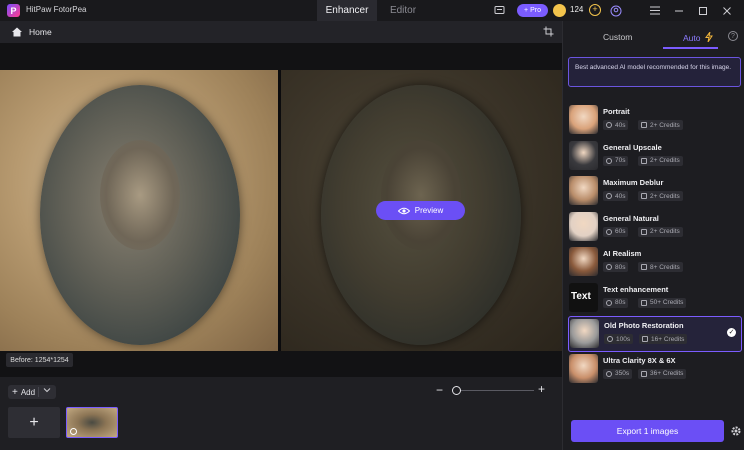 This screenshot has height=450, width=744. What do you see at coordinates (663, 339) in the screenshot?
I see `model-credits: 16+ Credits` at bounding box center [663, 339].